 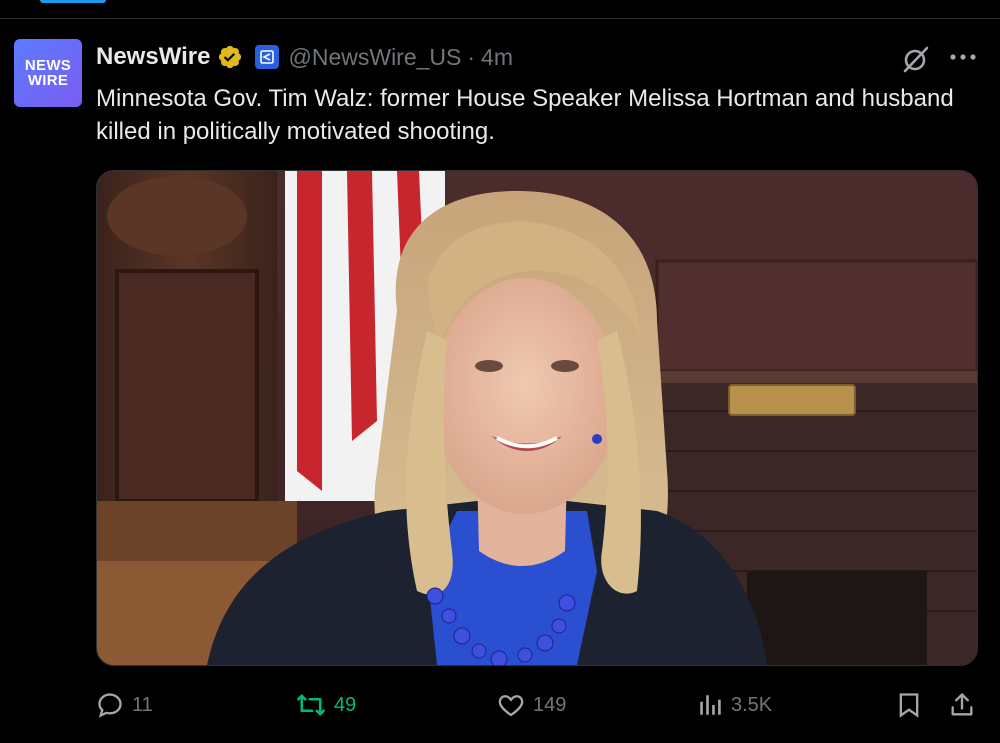 I want to click on more-options-icon, so click(x=963, y=57).